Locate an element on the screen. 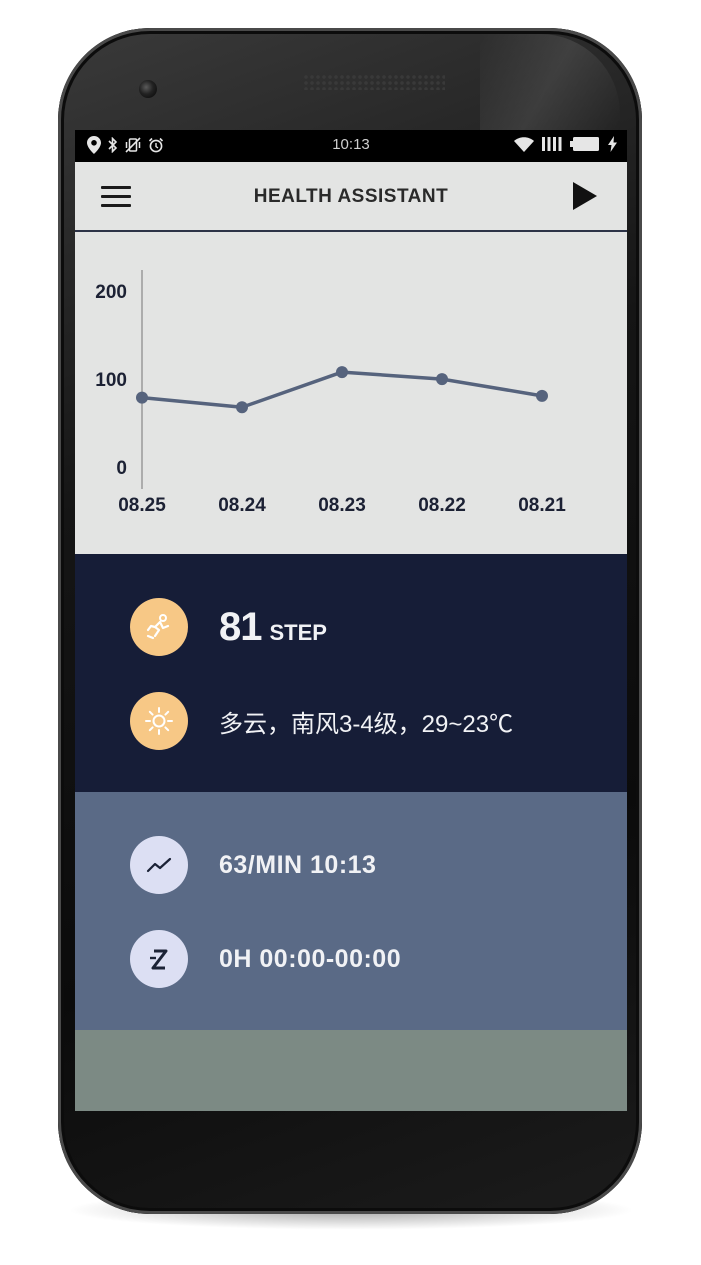  steps-value: 81 is located at coordinates (240, 626).